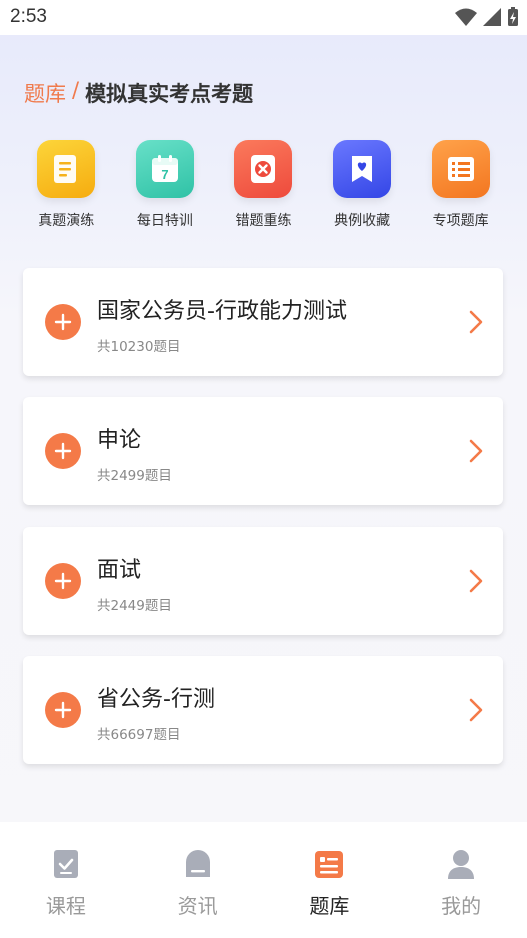 Image resolution: width=527 pixels, height=938 pixels. I want to click on battery-icon, so click(513, 16).